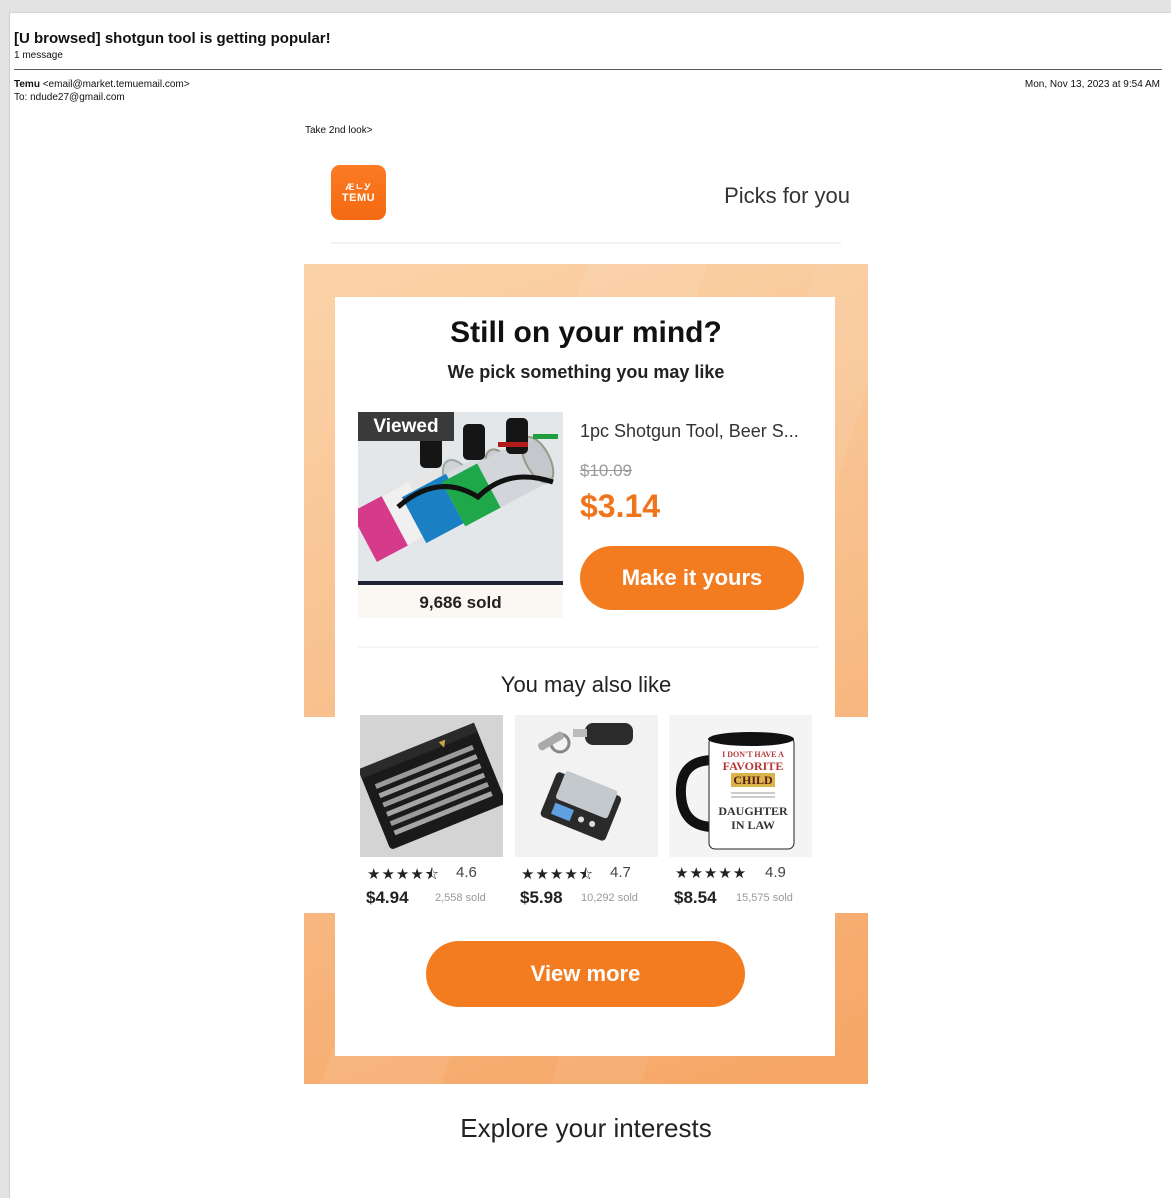 This screenshot has width=1171, height=1198. Describe the element at coordinates (606, 470) in the screenshot. I see `featured-old-price: $10.09` at that location.